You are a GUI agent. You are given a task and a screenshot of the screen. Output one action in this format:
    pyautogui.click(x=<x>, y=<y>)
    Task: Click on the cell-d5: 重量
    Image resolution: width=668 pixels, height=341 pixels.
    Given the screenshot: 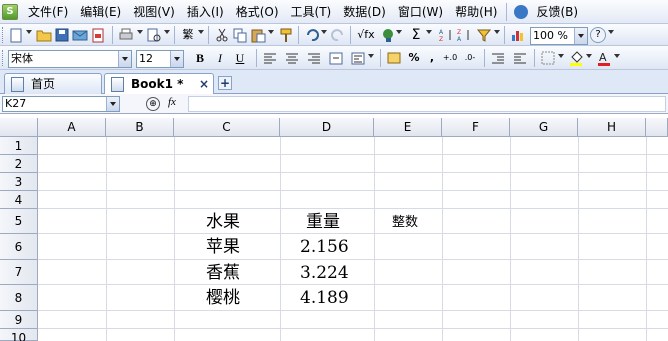 What is the action you would take?
    pyautogui.click(x=323, y=222)
    